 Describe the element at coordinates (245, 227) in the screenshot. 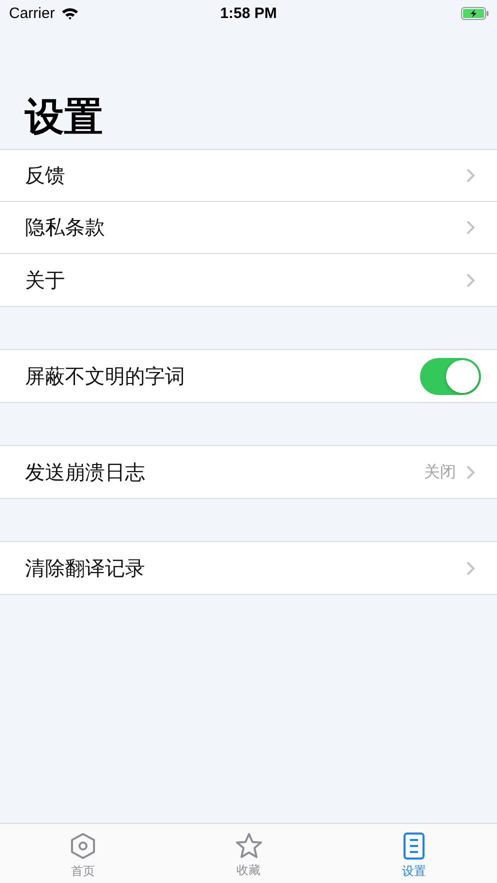

I see `setting-label: 隐私条款` at that location.